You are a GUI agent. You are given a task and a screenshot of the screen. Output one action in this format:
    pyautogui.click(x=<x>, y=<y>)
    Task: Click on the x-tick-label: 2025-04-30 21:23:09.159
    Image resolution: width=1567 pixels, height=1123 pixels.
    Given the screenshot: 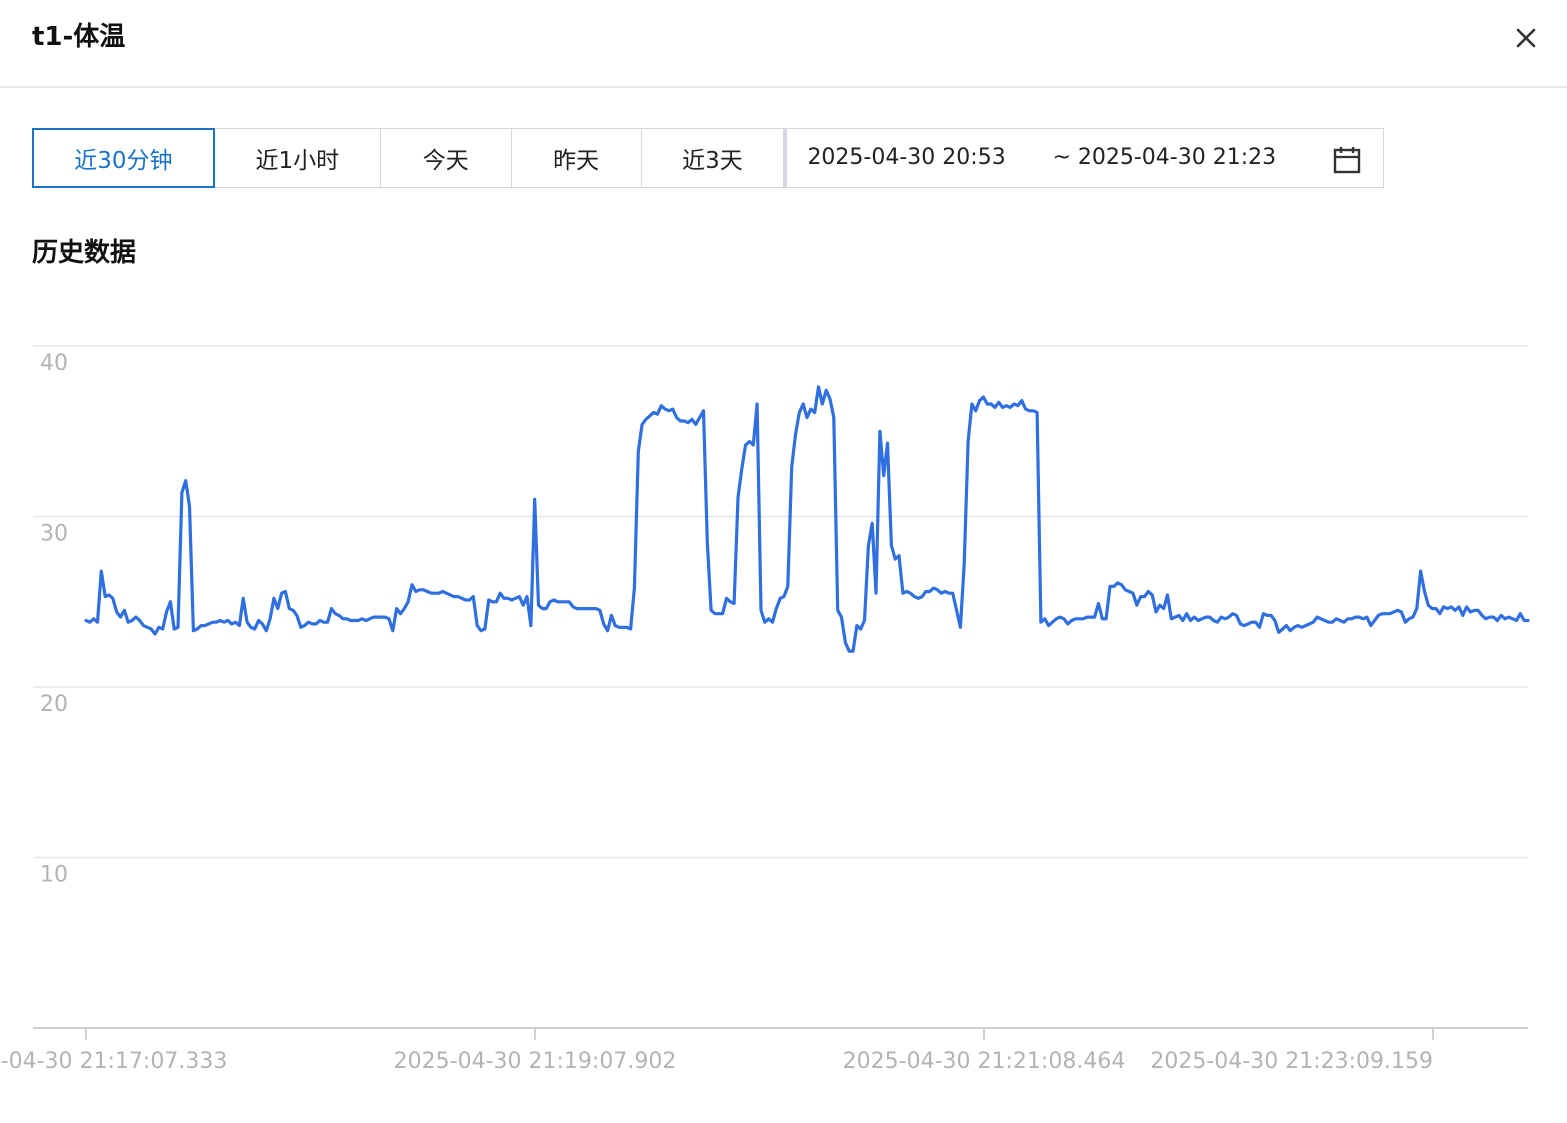 What is the action you would take?
    pyautogui.click(x=1291, y=1061)
    